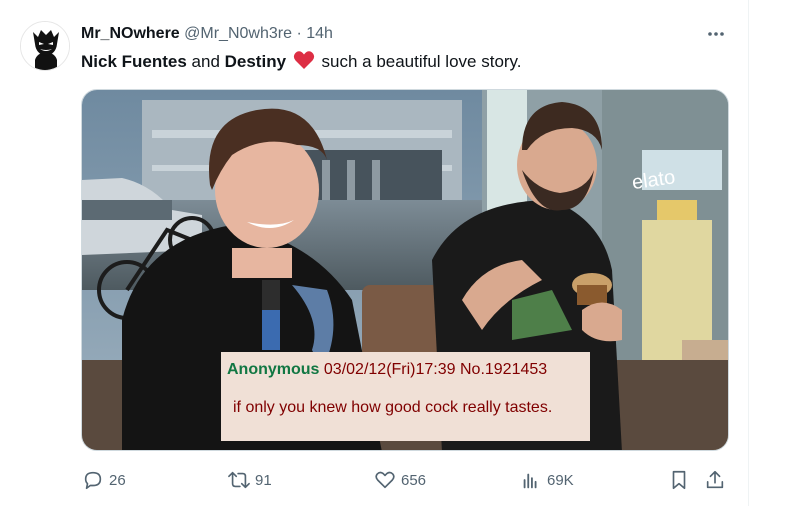 Image resolution: width=799 pixels, height=506 pixels. Describe the element at coordinates (45, 46) in the screenshot. I see `avatar` at that location.